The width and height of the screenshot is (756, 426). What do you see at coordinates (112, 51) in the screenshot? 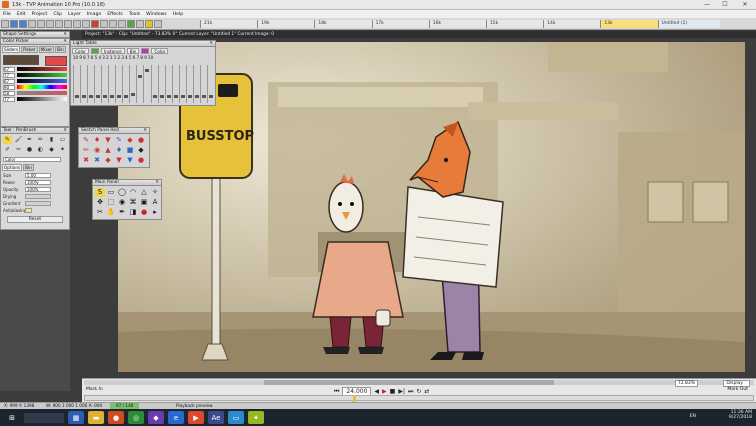
I see `light-table-instance: Instance` at bounding box center [112, 51].